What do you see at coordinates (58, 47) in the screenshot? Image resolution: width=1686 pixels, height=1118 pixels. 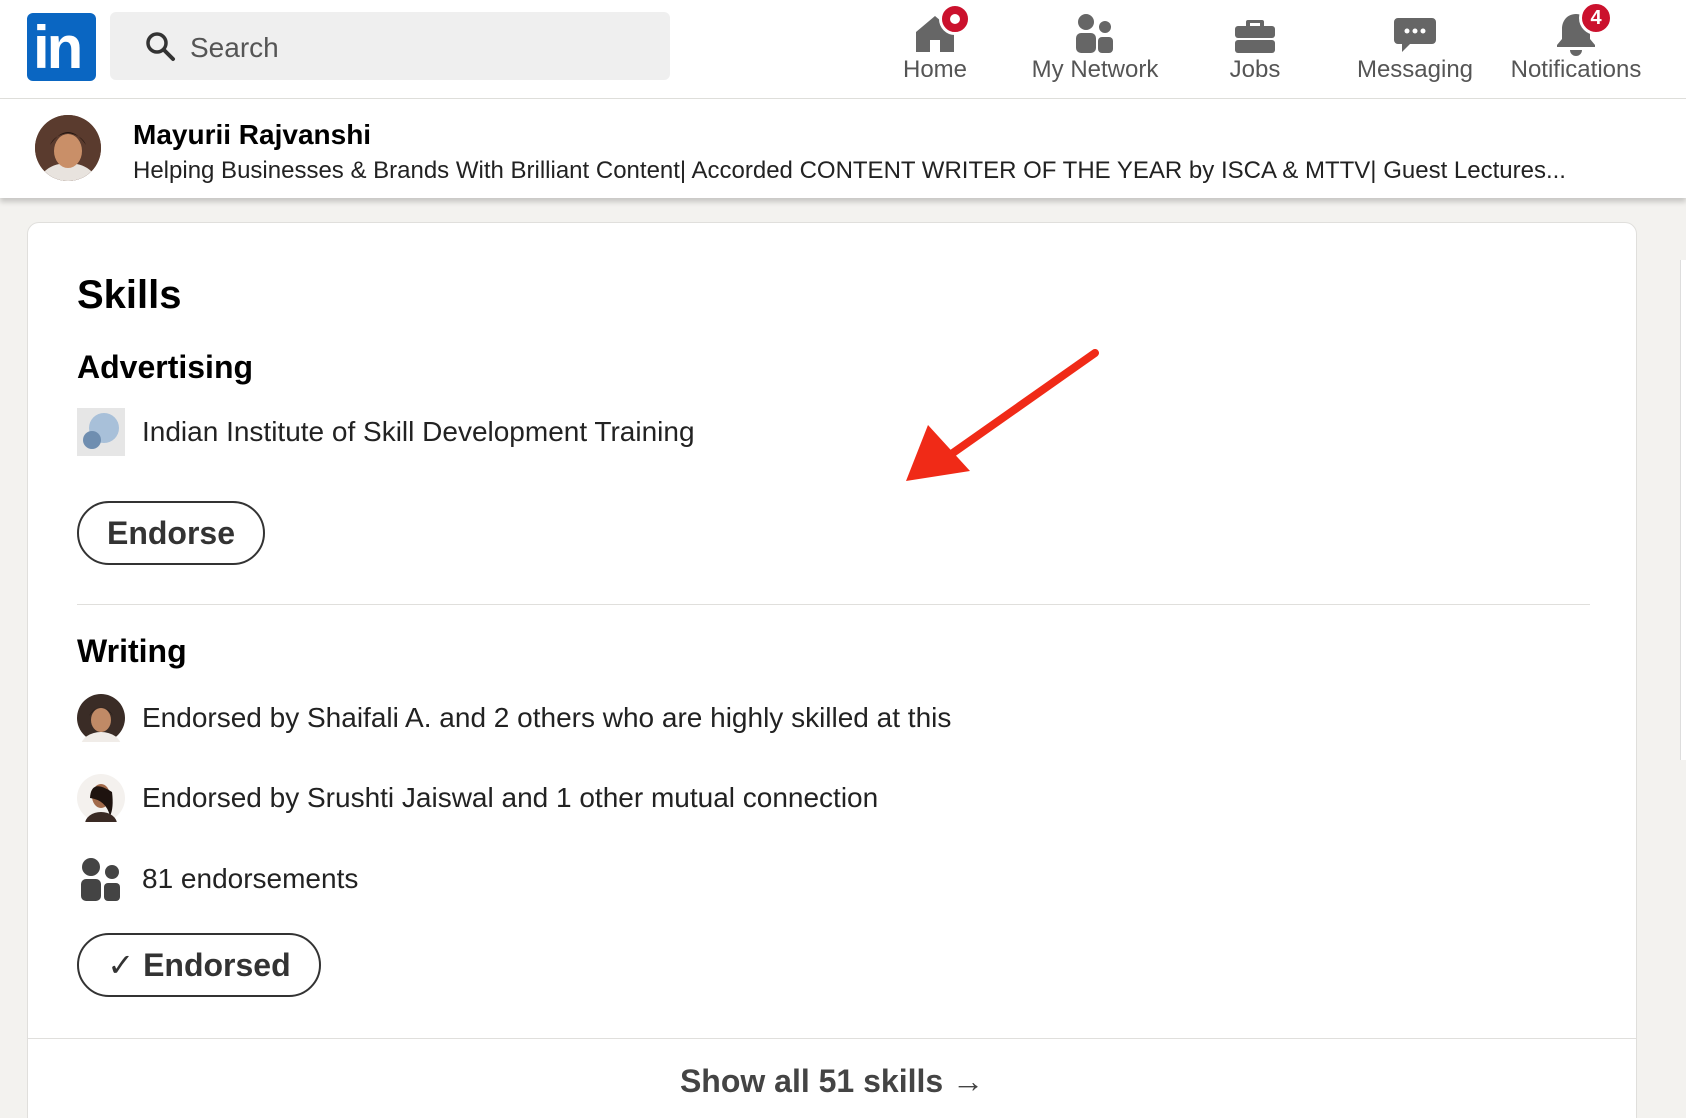 I see `logo-text: in` at bounding box center [58, 47].